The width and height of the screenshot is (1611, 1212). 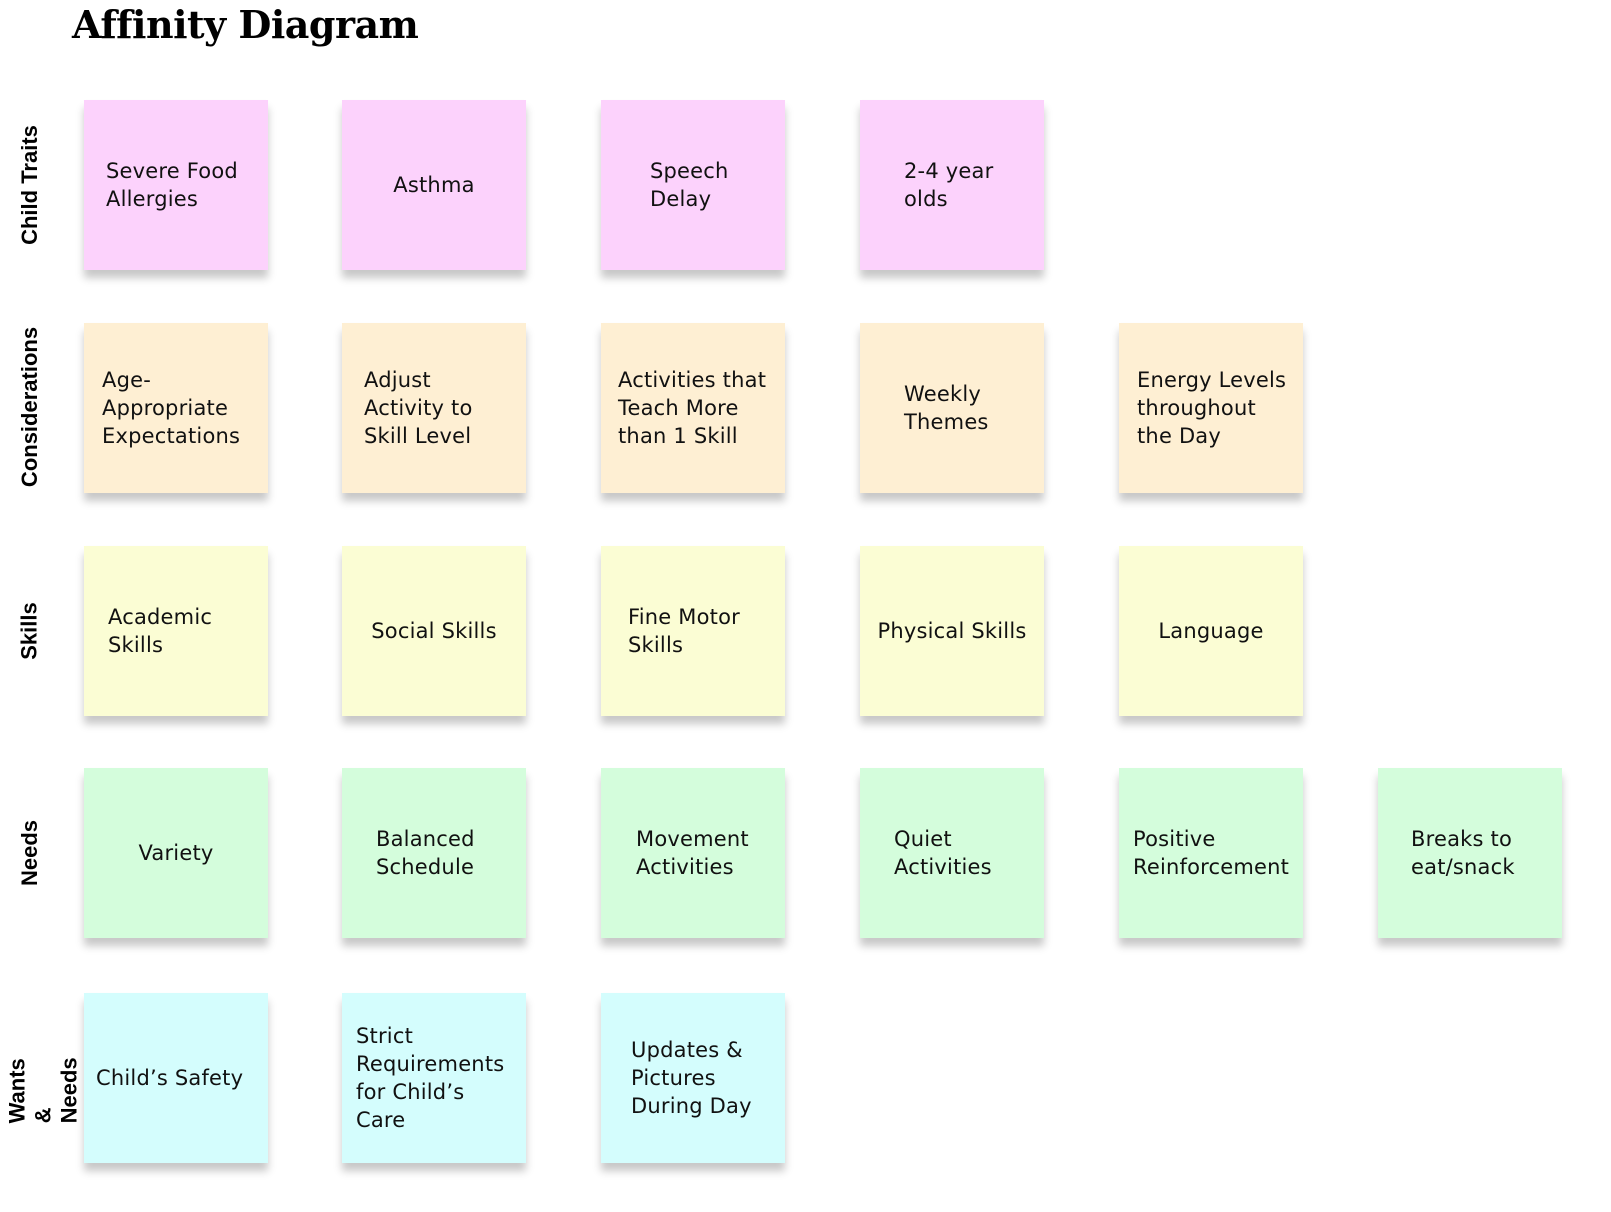 I want to click on sticky-note: Balanced Schedule, so click(x=434, y=853).